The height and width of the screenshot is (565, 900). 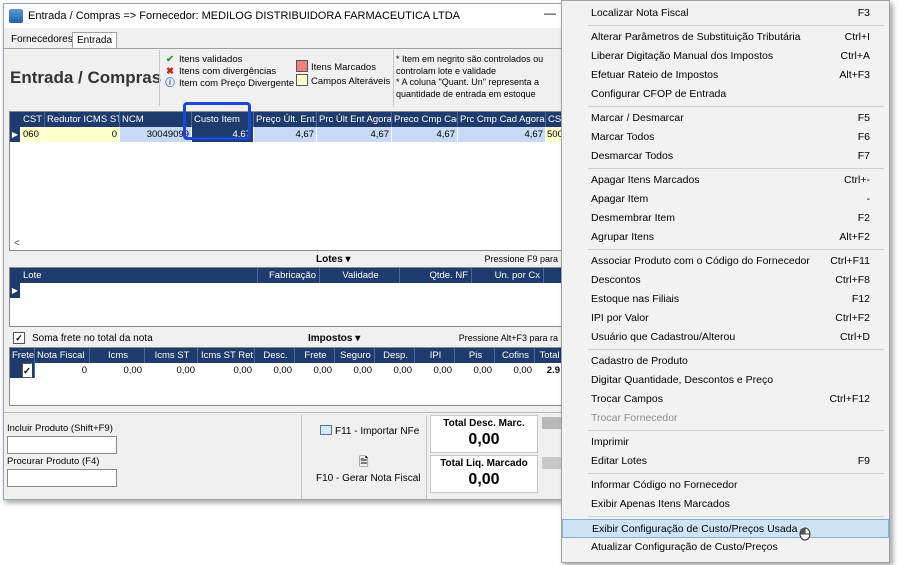 I want to click on col-desc: Desc., so click(x=275, y=355).